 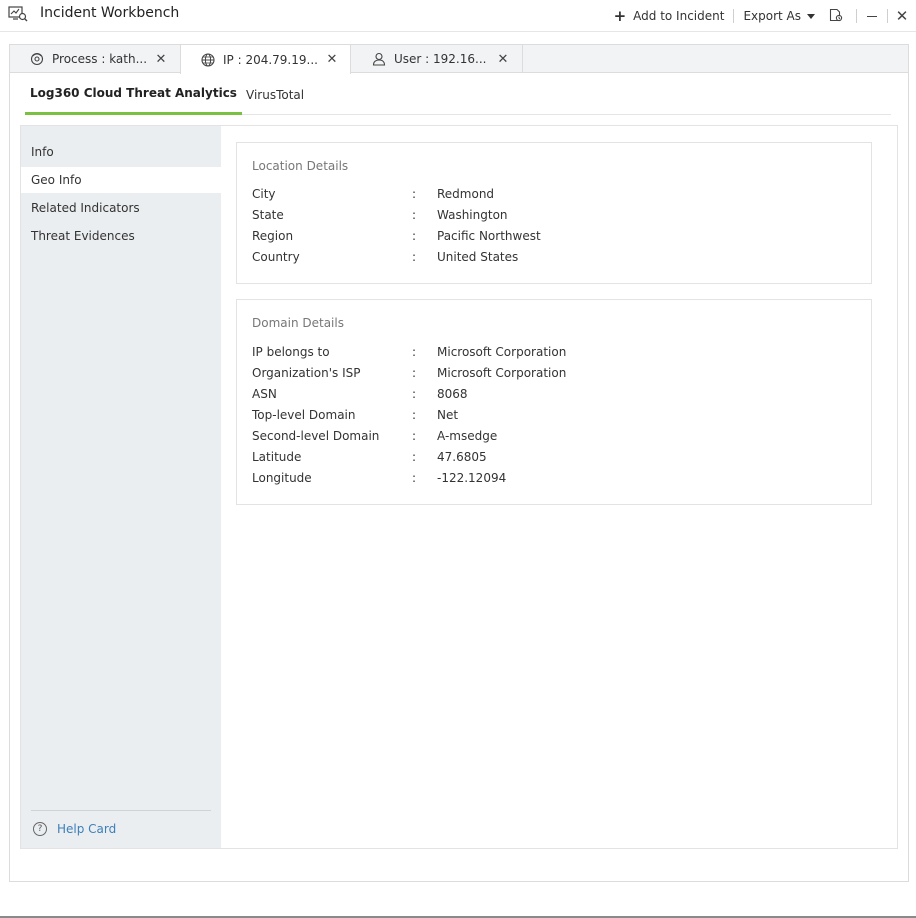 What do you see at coordinates (462, 457) in the screenshot?
I see `detail-value: 47.6805` at bounding box center [462, 457].